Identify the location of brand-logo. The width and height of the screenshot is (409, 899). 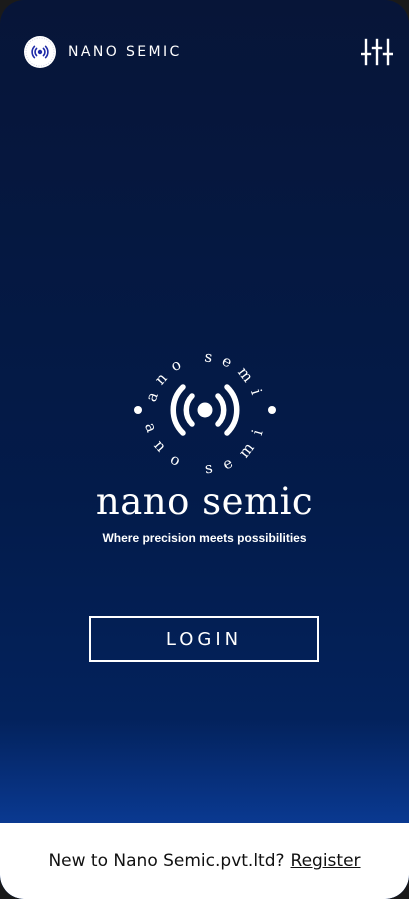
(40, 52).